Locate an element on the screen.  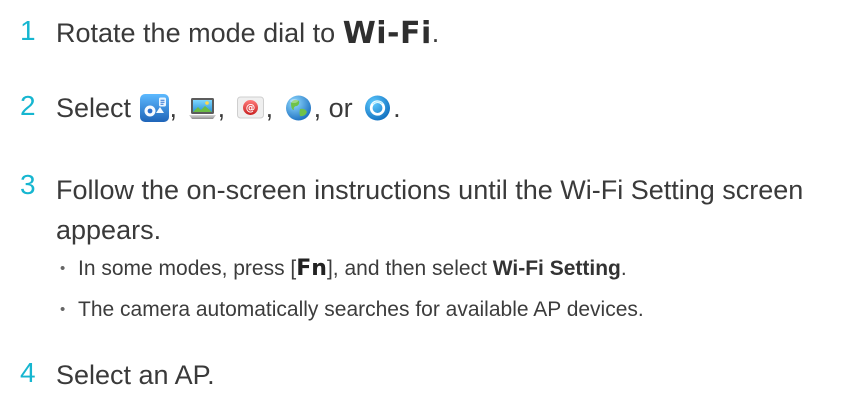
step-number: 3 is located at coordinates (28, 184).